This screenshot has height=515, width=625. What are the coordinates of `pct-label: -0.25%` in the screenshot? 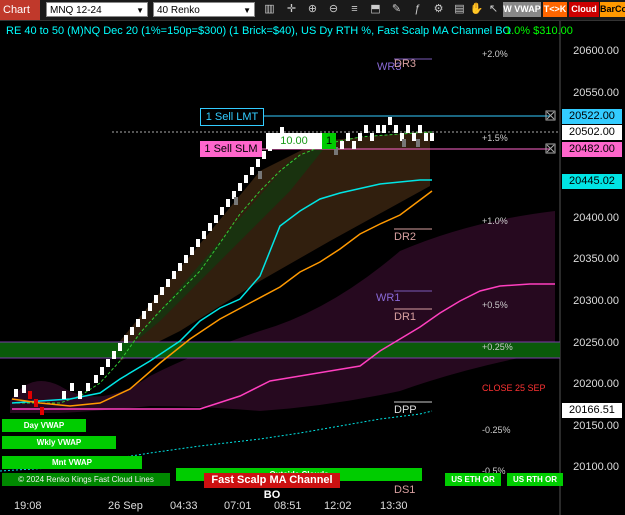 It's located at (496, 430).